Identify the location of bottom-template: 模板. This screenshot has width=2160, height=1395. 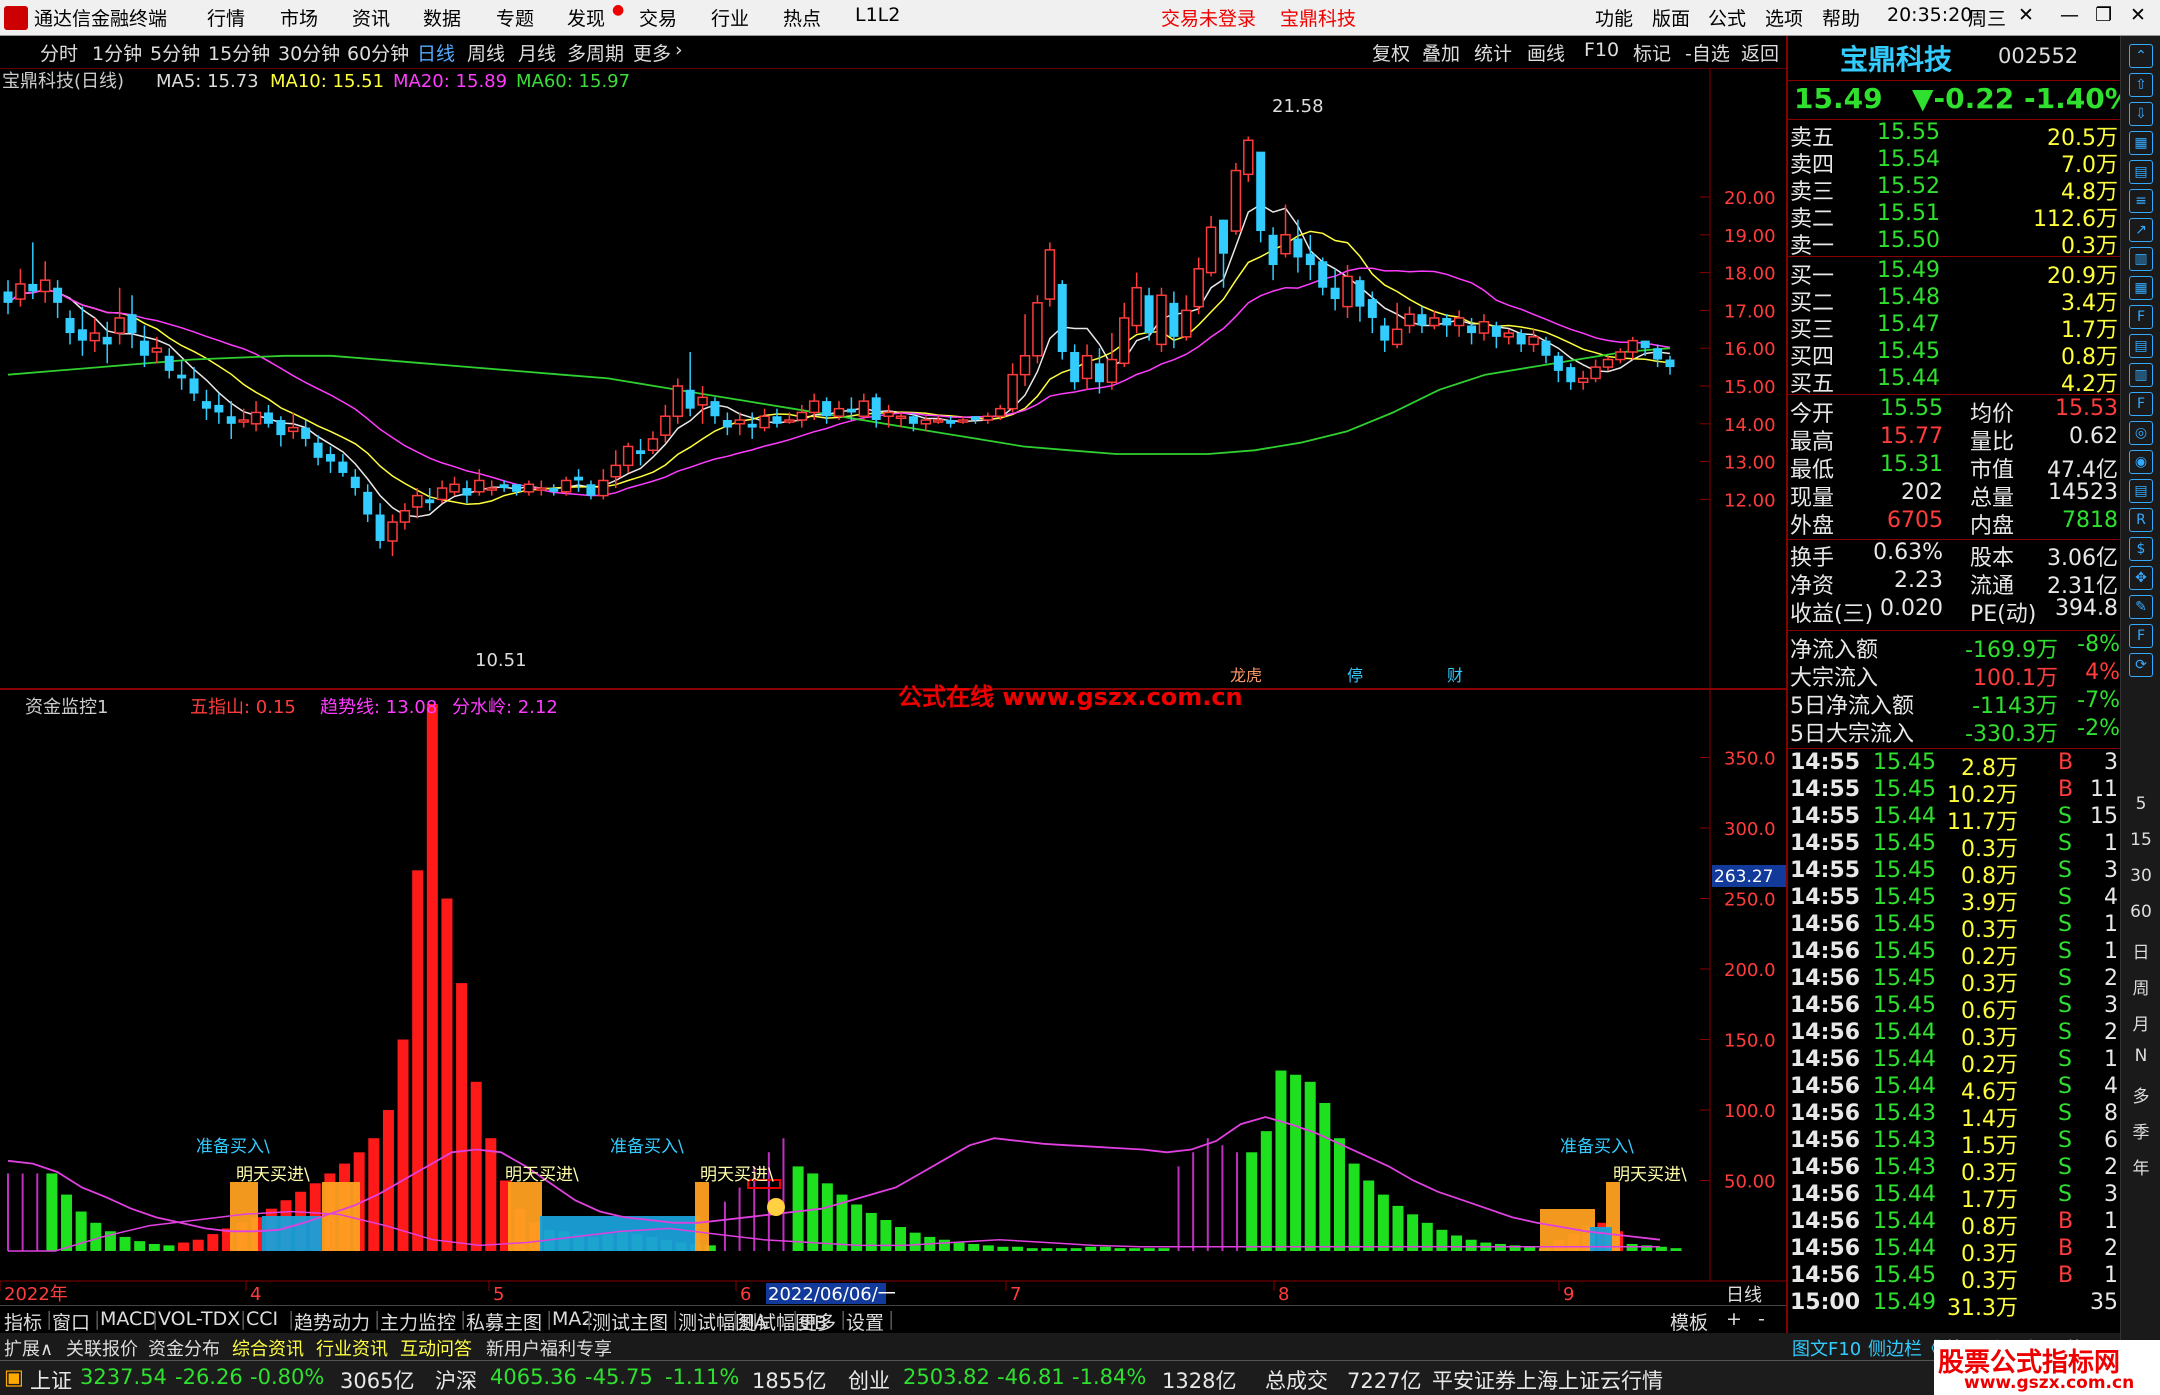
(1689, 1321).